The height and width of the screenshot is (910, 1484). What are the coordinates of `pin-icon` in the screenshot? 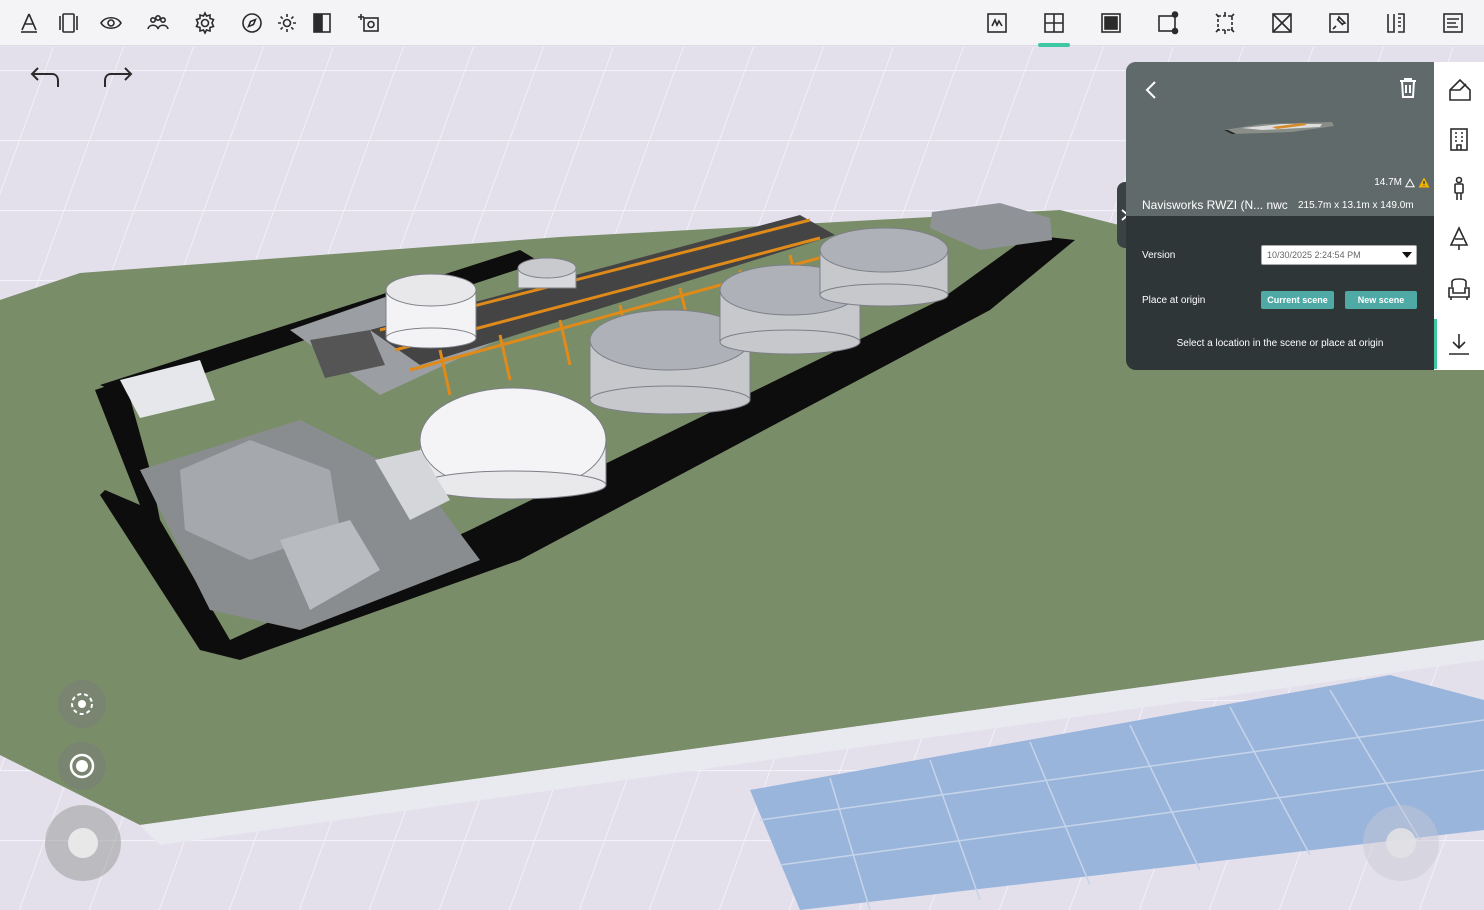 It's located at (1339, 23).